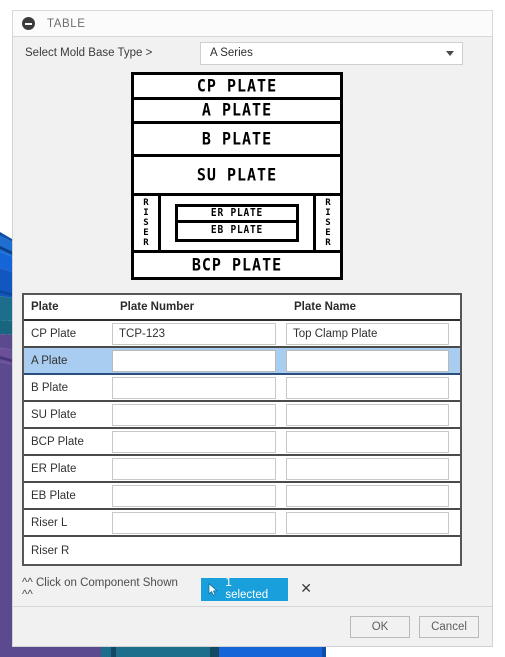 This screenshot has width=505, height=657. I want to click on table-row: CP Plate TCP-123 Top Clamp Plate, so click(242, 334).